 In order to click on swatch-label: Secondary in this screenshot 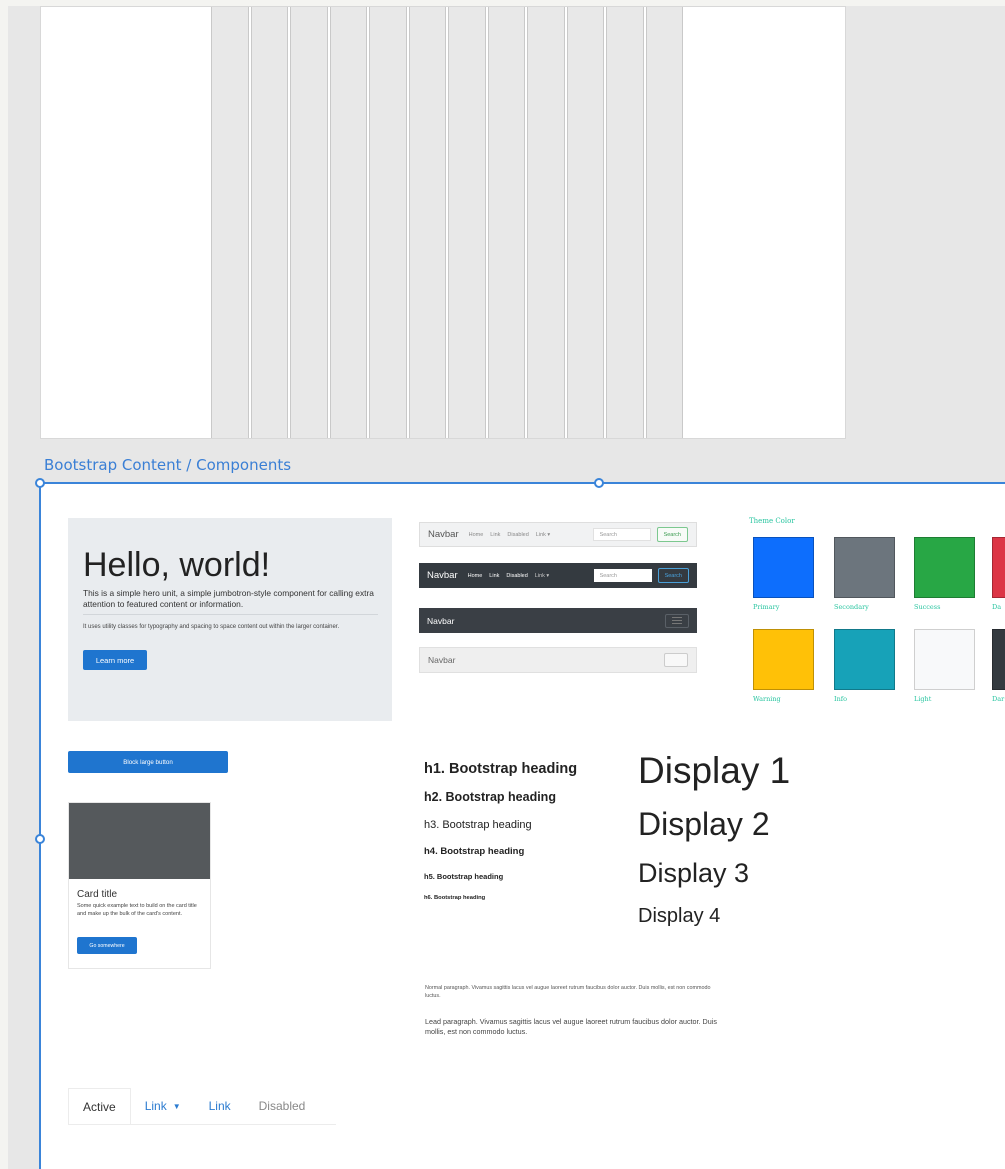, I will do `click(851, 607)`.